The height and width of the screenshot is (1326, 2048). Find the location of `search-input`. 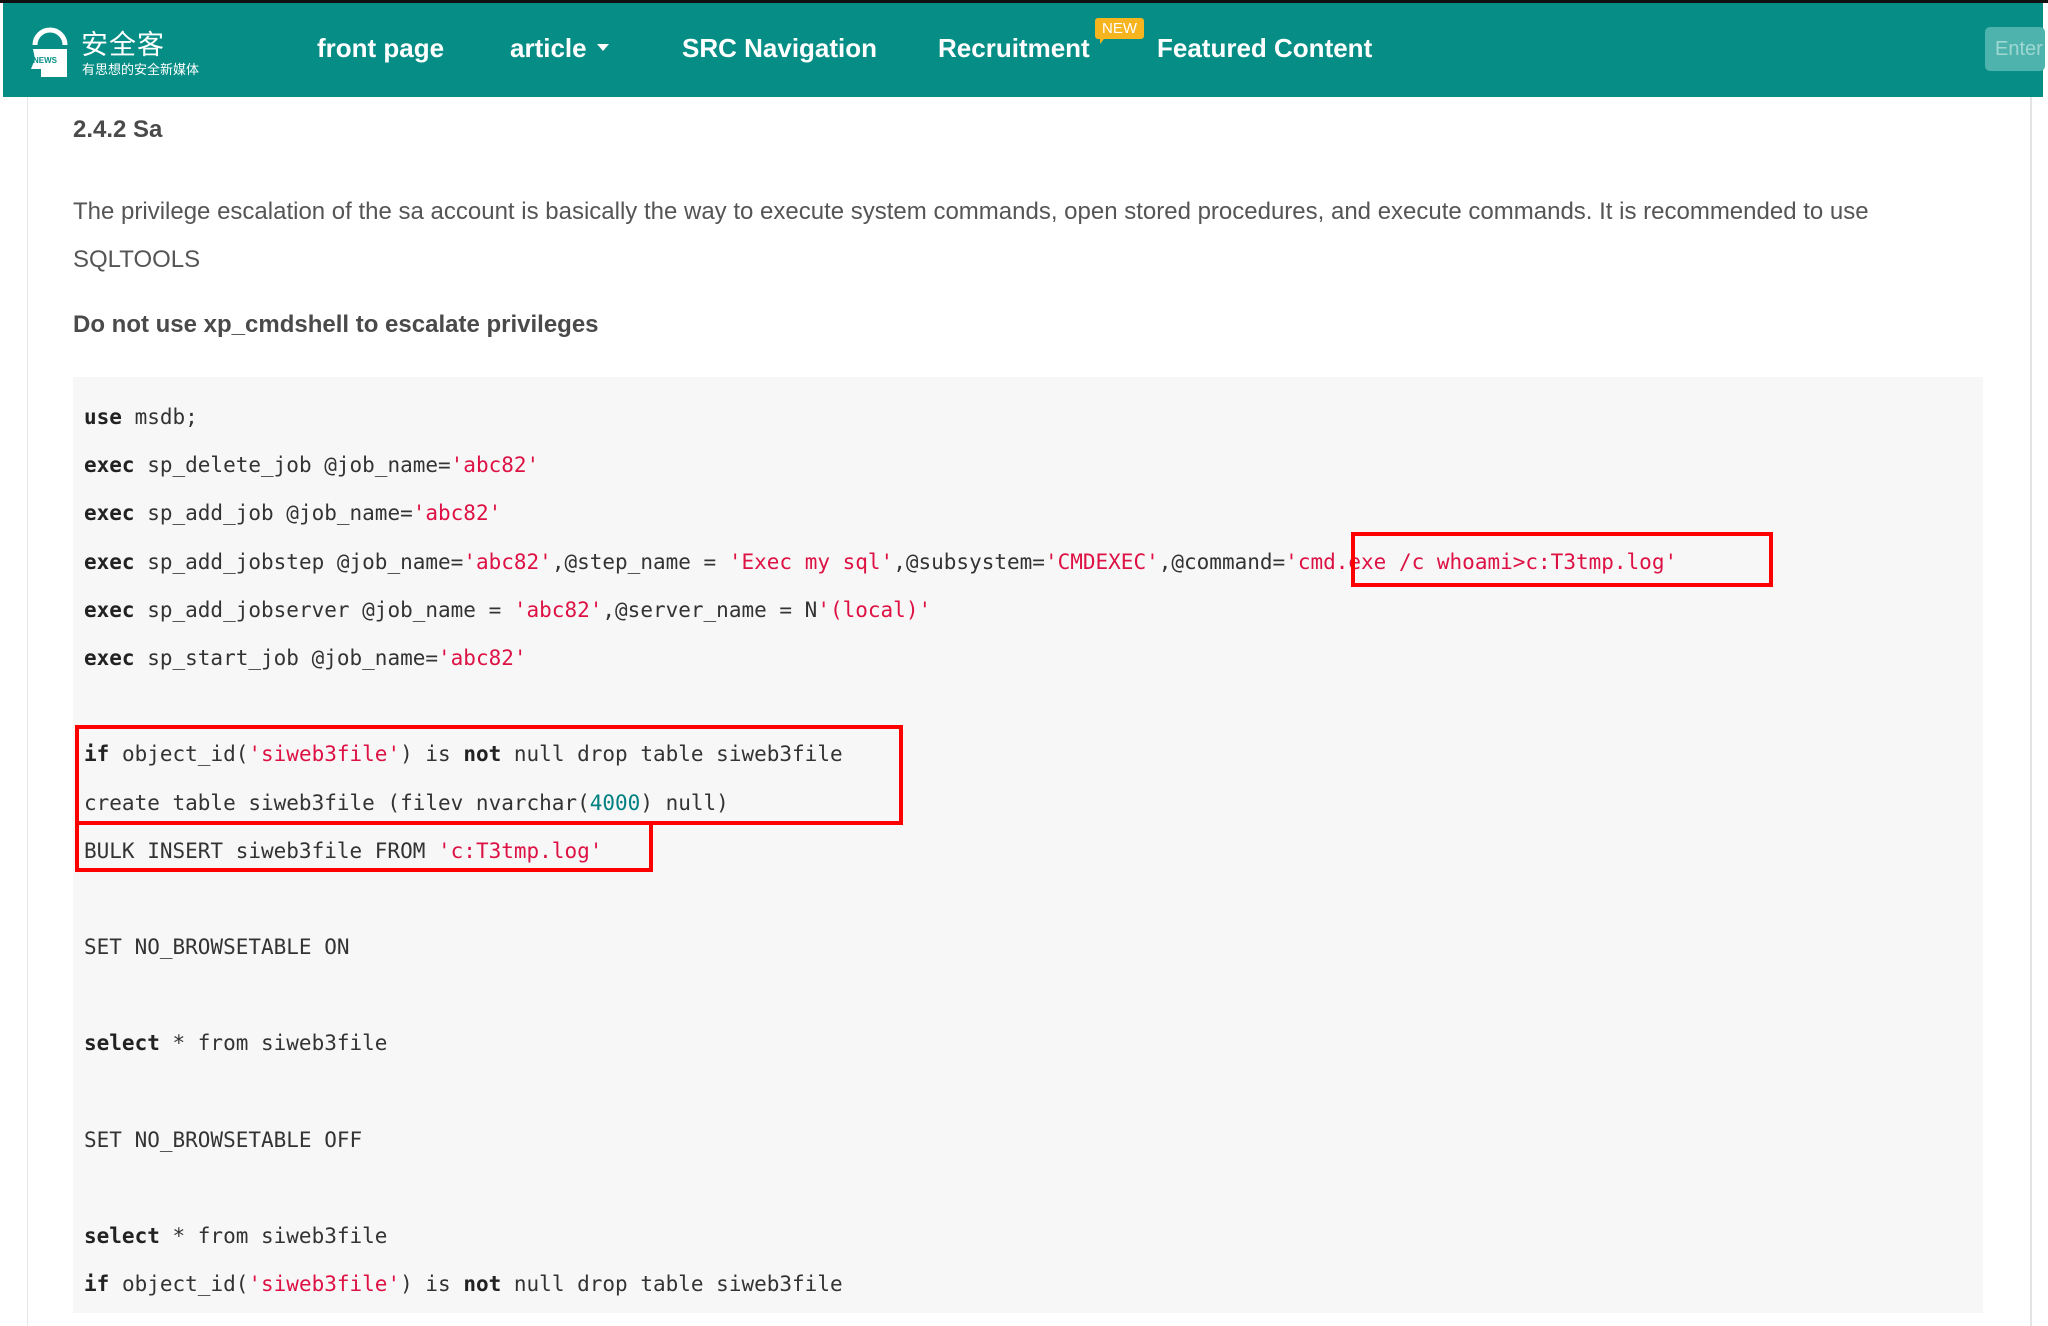

search-input is located at coordinates (2015, 49).